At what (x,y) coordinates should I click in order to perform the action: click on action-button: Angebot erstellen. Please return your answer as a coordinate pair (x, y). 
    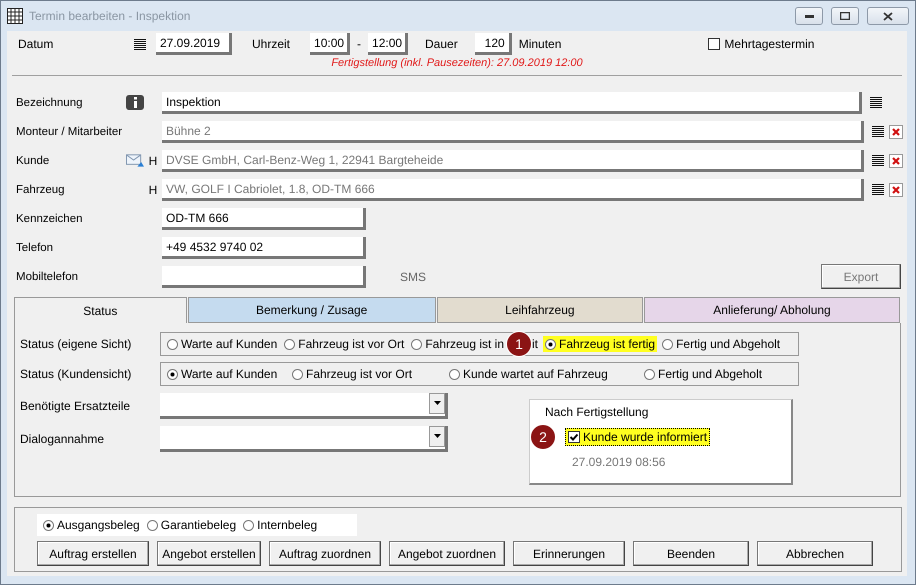
    Looking at the image, I should click on (209, 553).